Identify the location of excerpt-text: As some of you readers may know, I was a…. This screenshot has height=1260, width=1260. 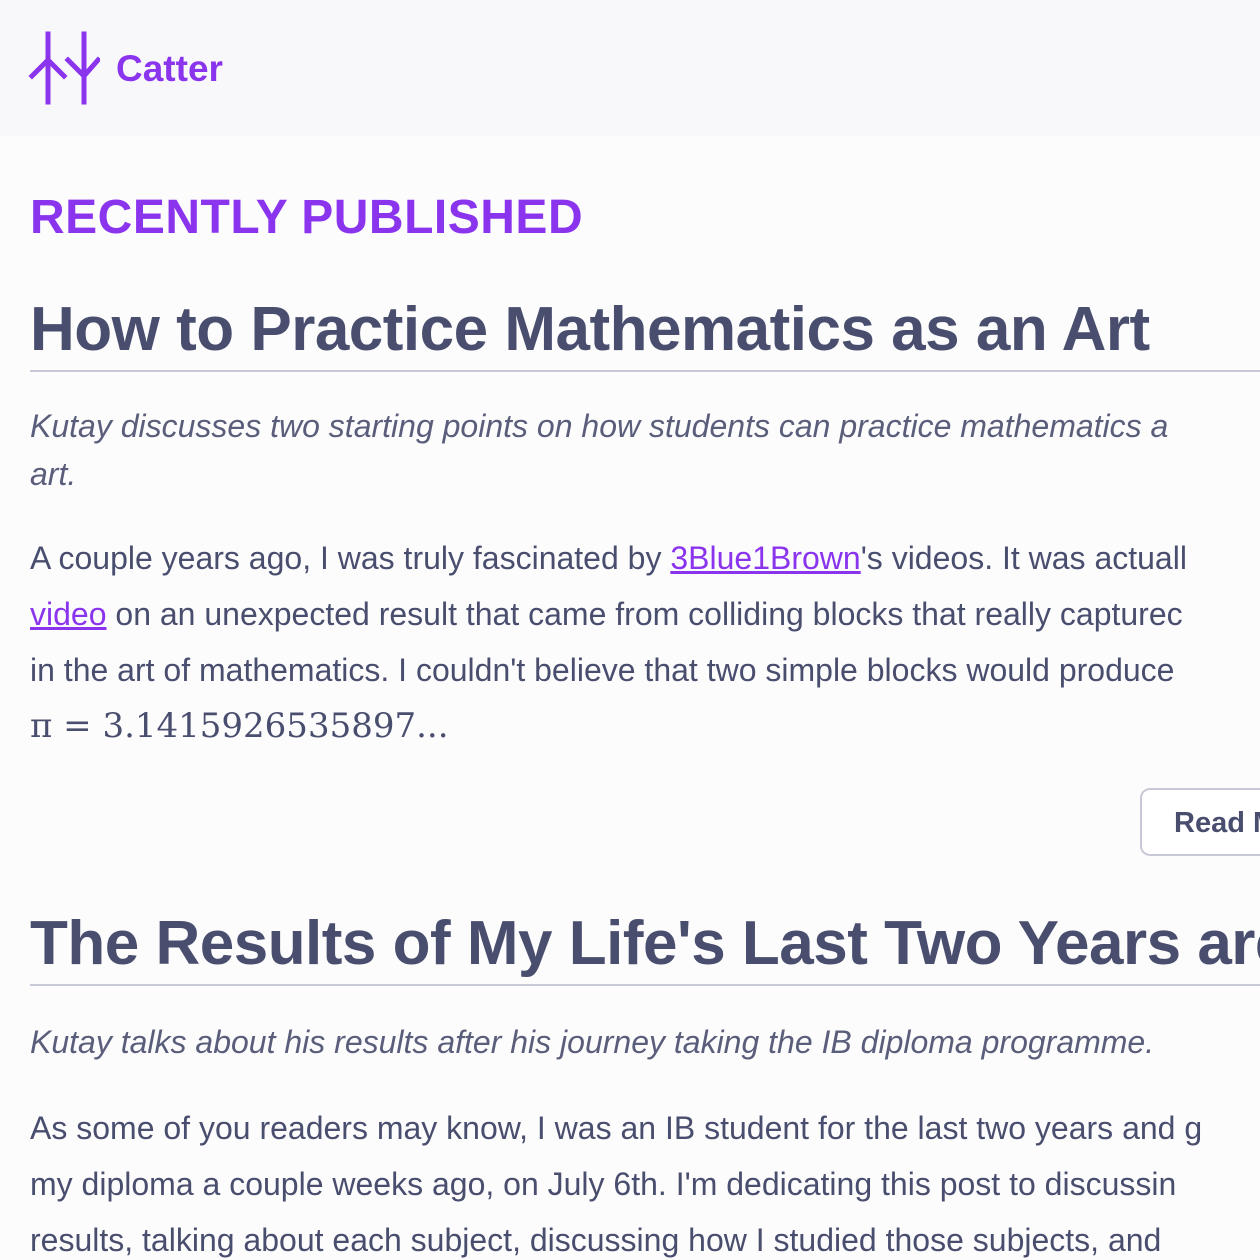
(616, 1128).